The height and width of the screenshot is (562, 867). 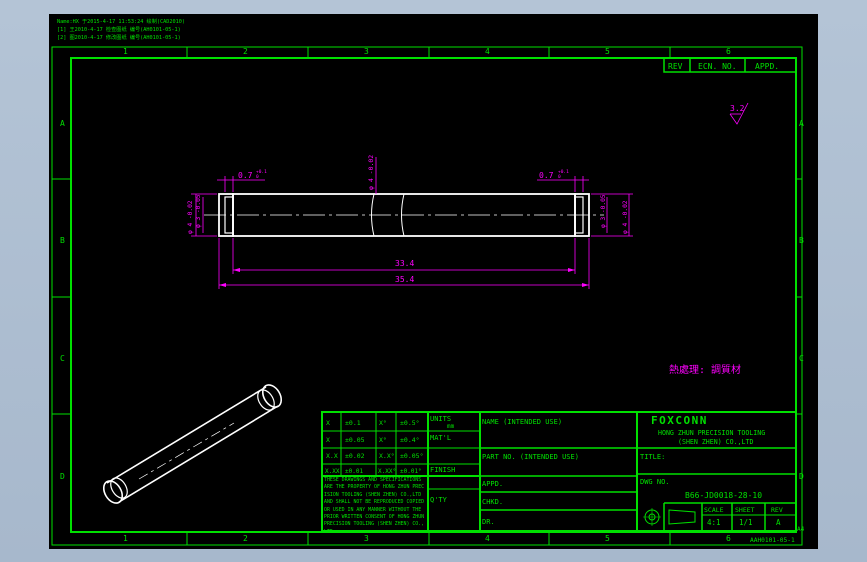 What do you see at coordinates (371, 172) in the screenshot?
I see `dim-top-dia: φ 4 -0.02` at bounding box center [371, 172].